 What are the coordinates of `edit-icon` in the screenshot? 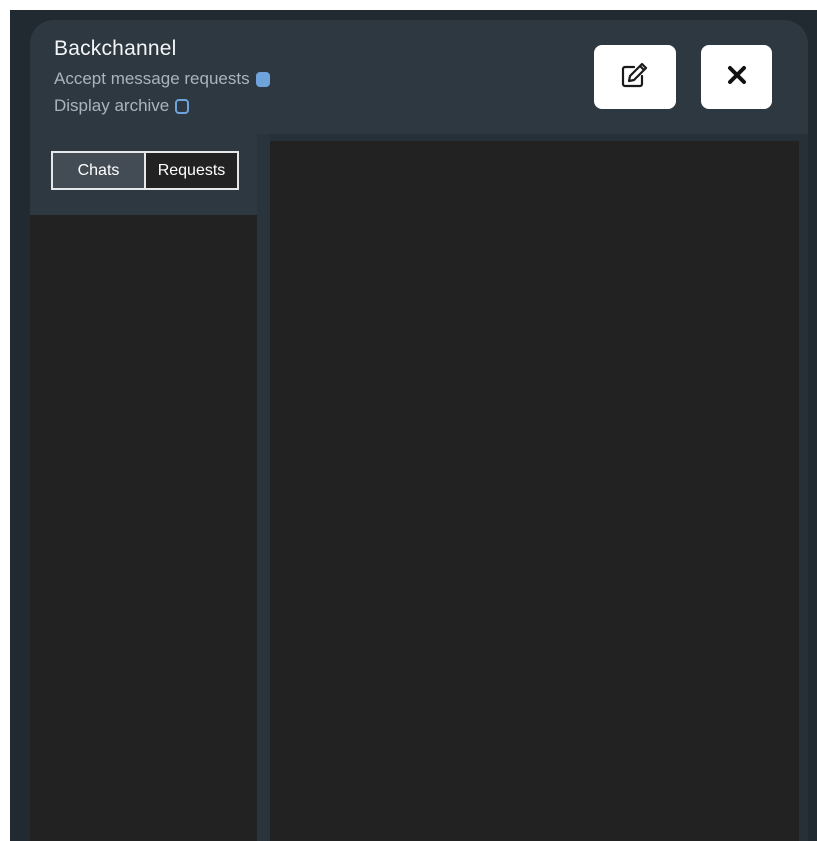 It's located at (635, 77).